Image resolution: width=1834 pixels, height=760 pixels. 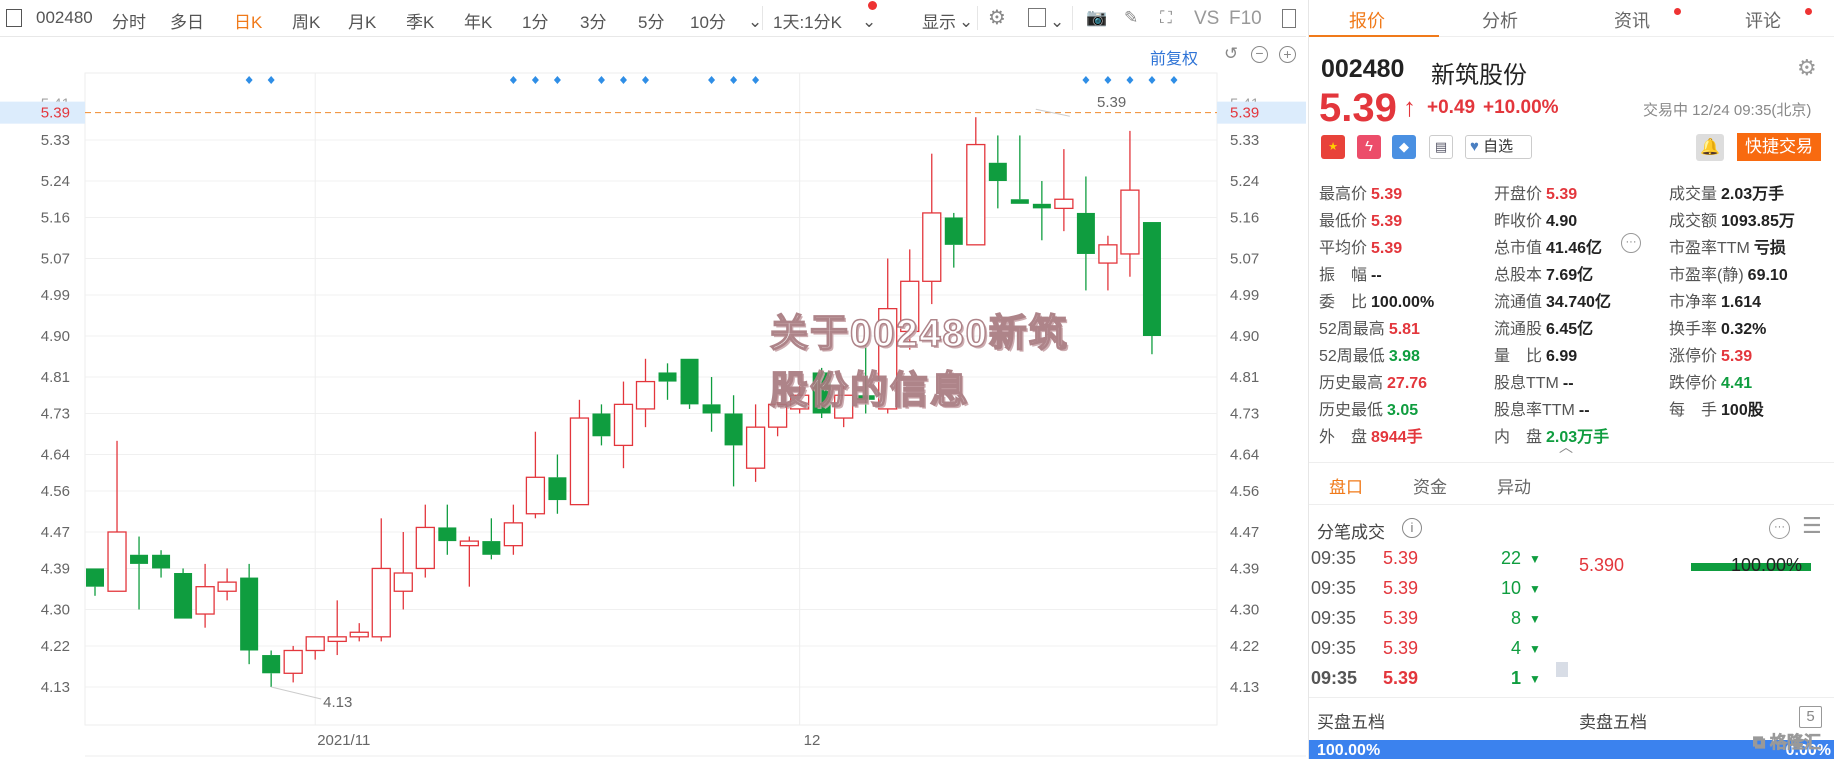 What do you see at coordinates (1632, 20) in the screenshot?
I see `panel-tab: 资讯` at bounding box center [1632, 20].